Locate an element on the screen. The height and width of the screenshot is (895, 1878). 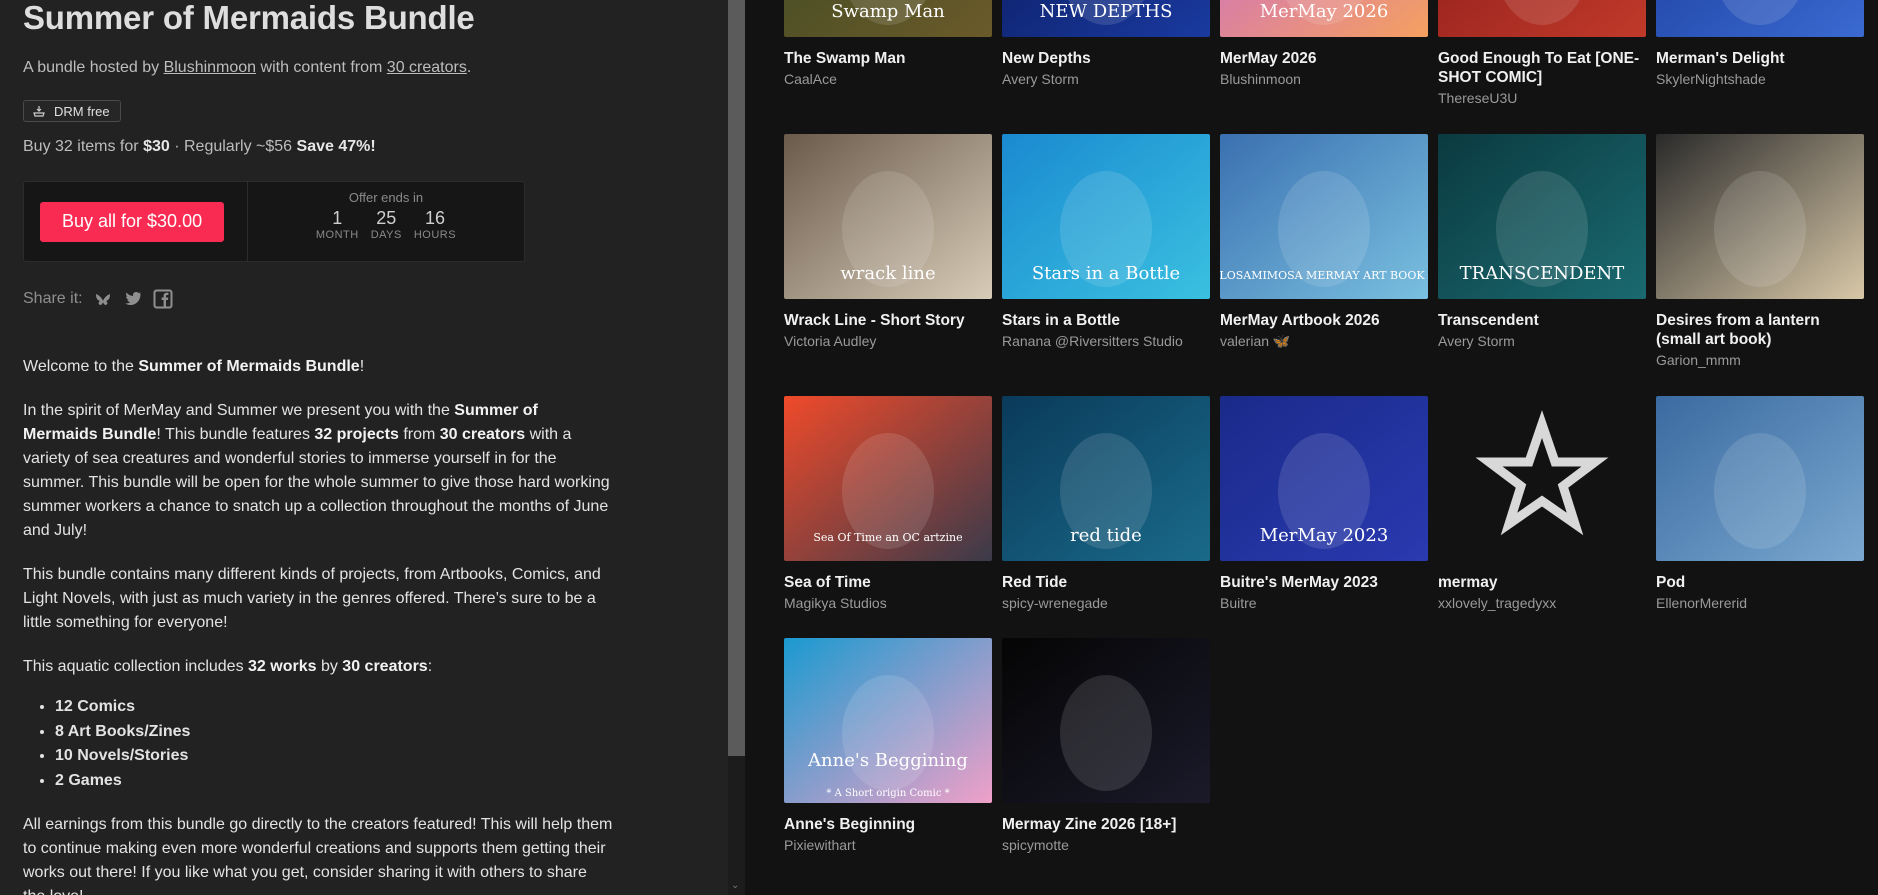
item-cover-image: Stars in a Bottle is located at coordinates (1106, 216).